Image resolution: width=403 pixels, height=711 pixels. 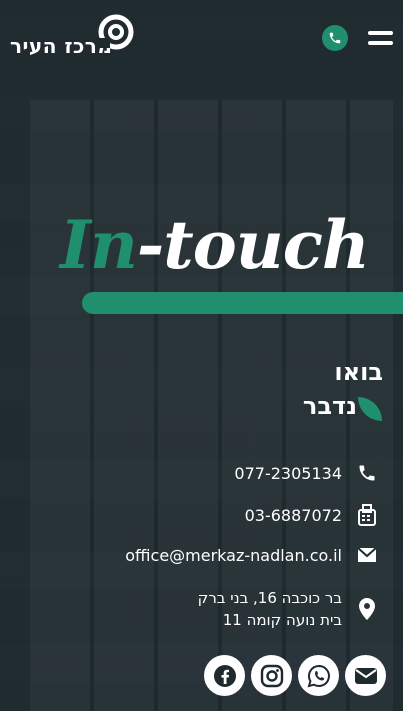 I want to click on contact-phone-row: 077-2305134, so click(x=306, y=473).